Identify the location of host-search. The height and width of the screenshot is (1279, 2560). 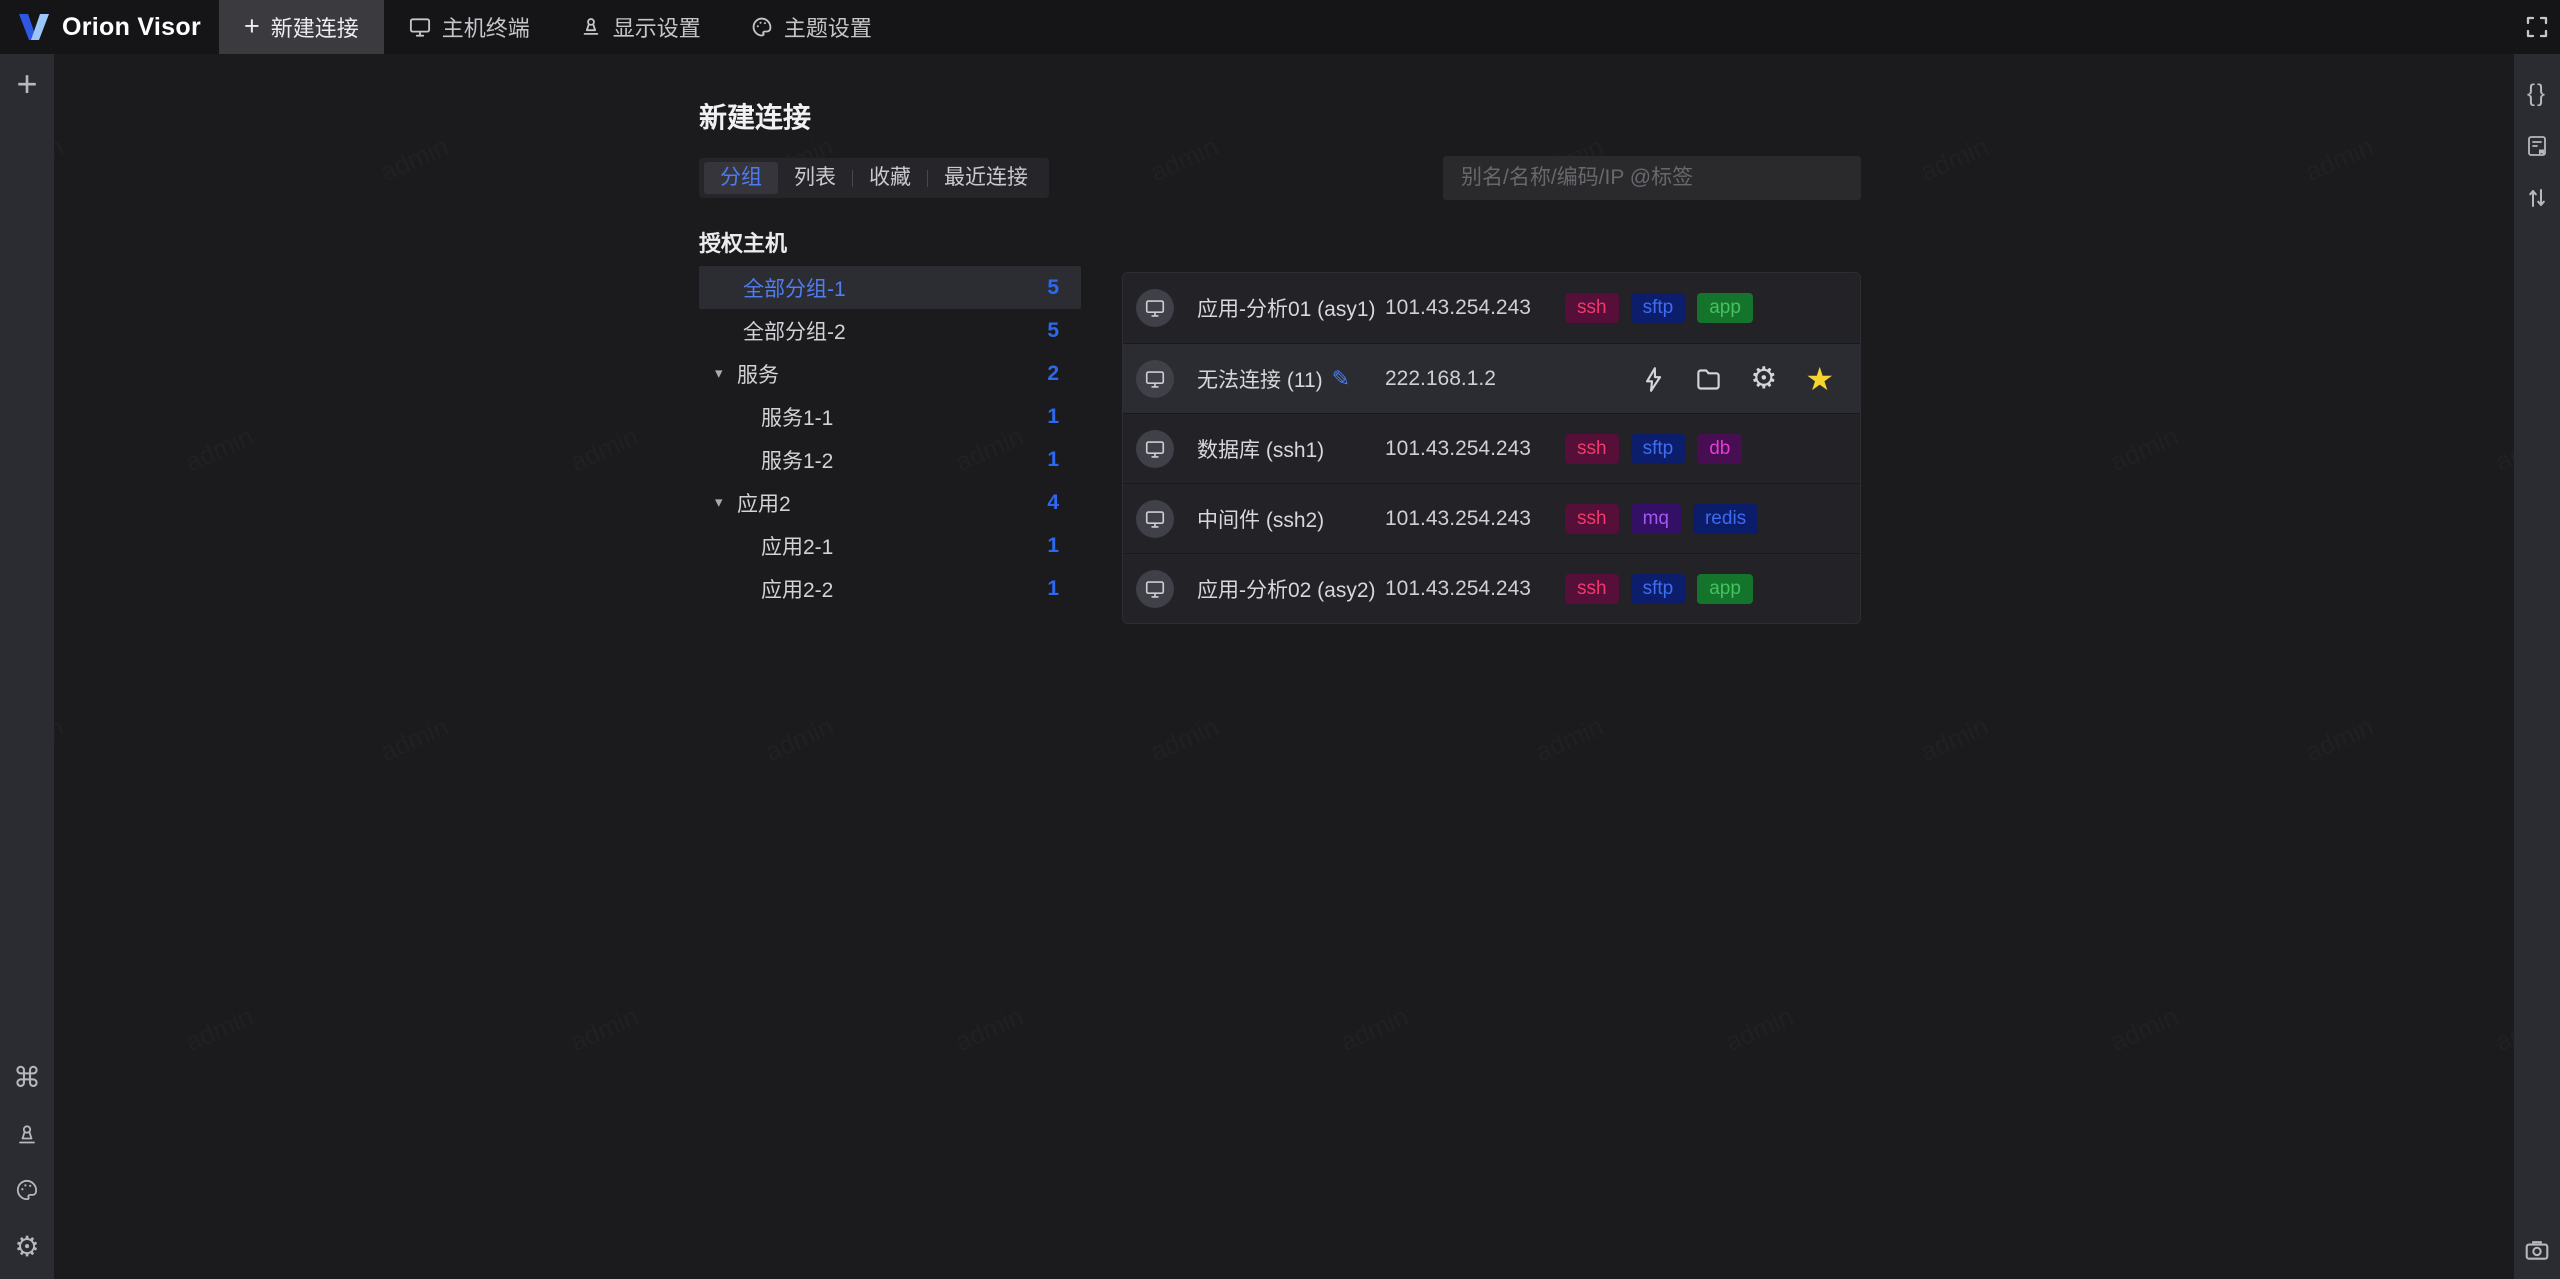
(1652, 178).